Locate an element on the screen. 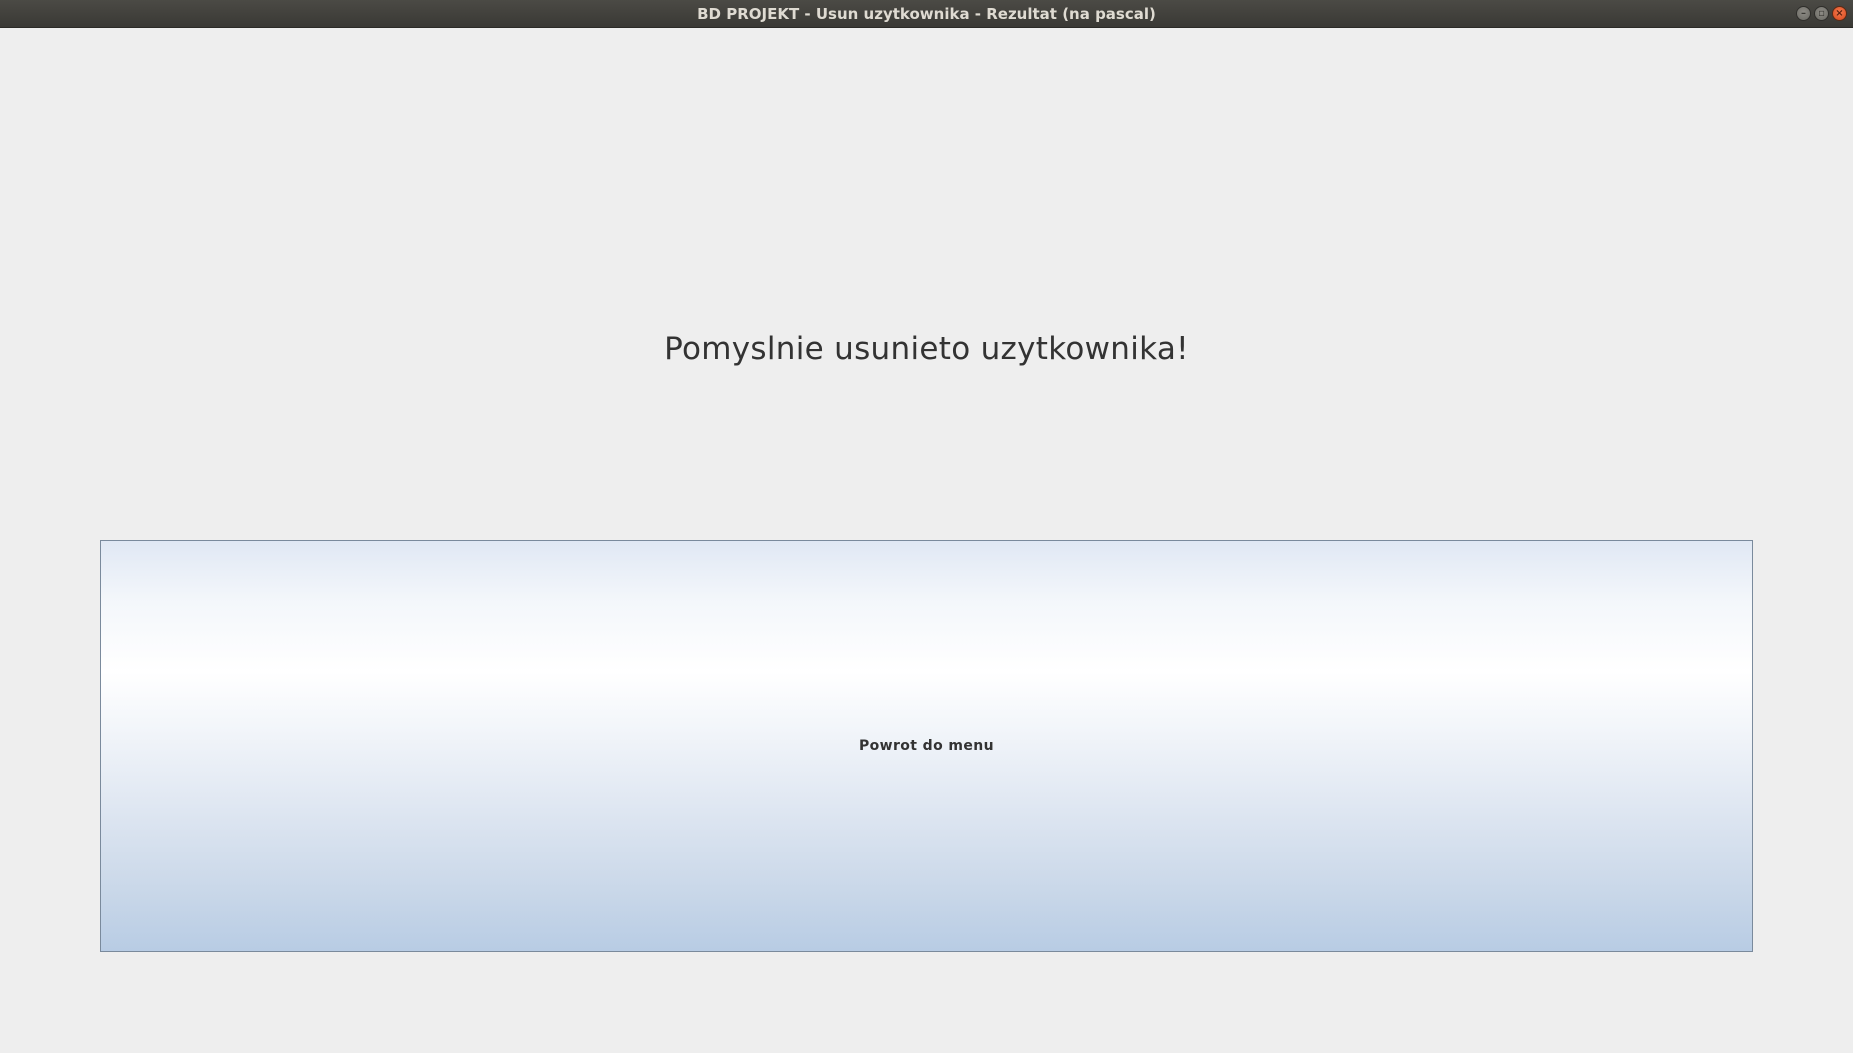 The image size is (1853, 1053). success-message: Pomyslnie usunieto uzytkownika! is located at coordinates (926, 349).